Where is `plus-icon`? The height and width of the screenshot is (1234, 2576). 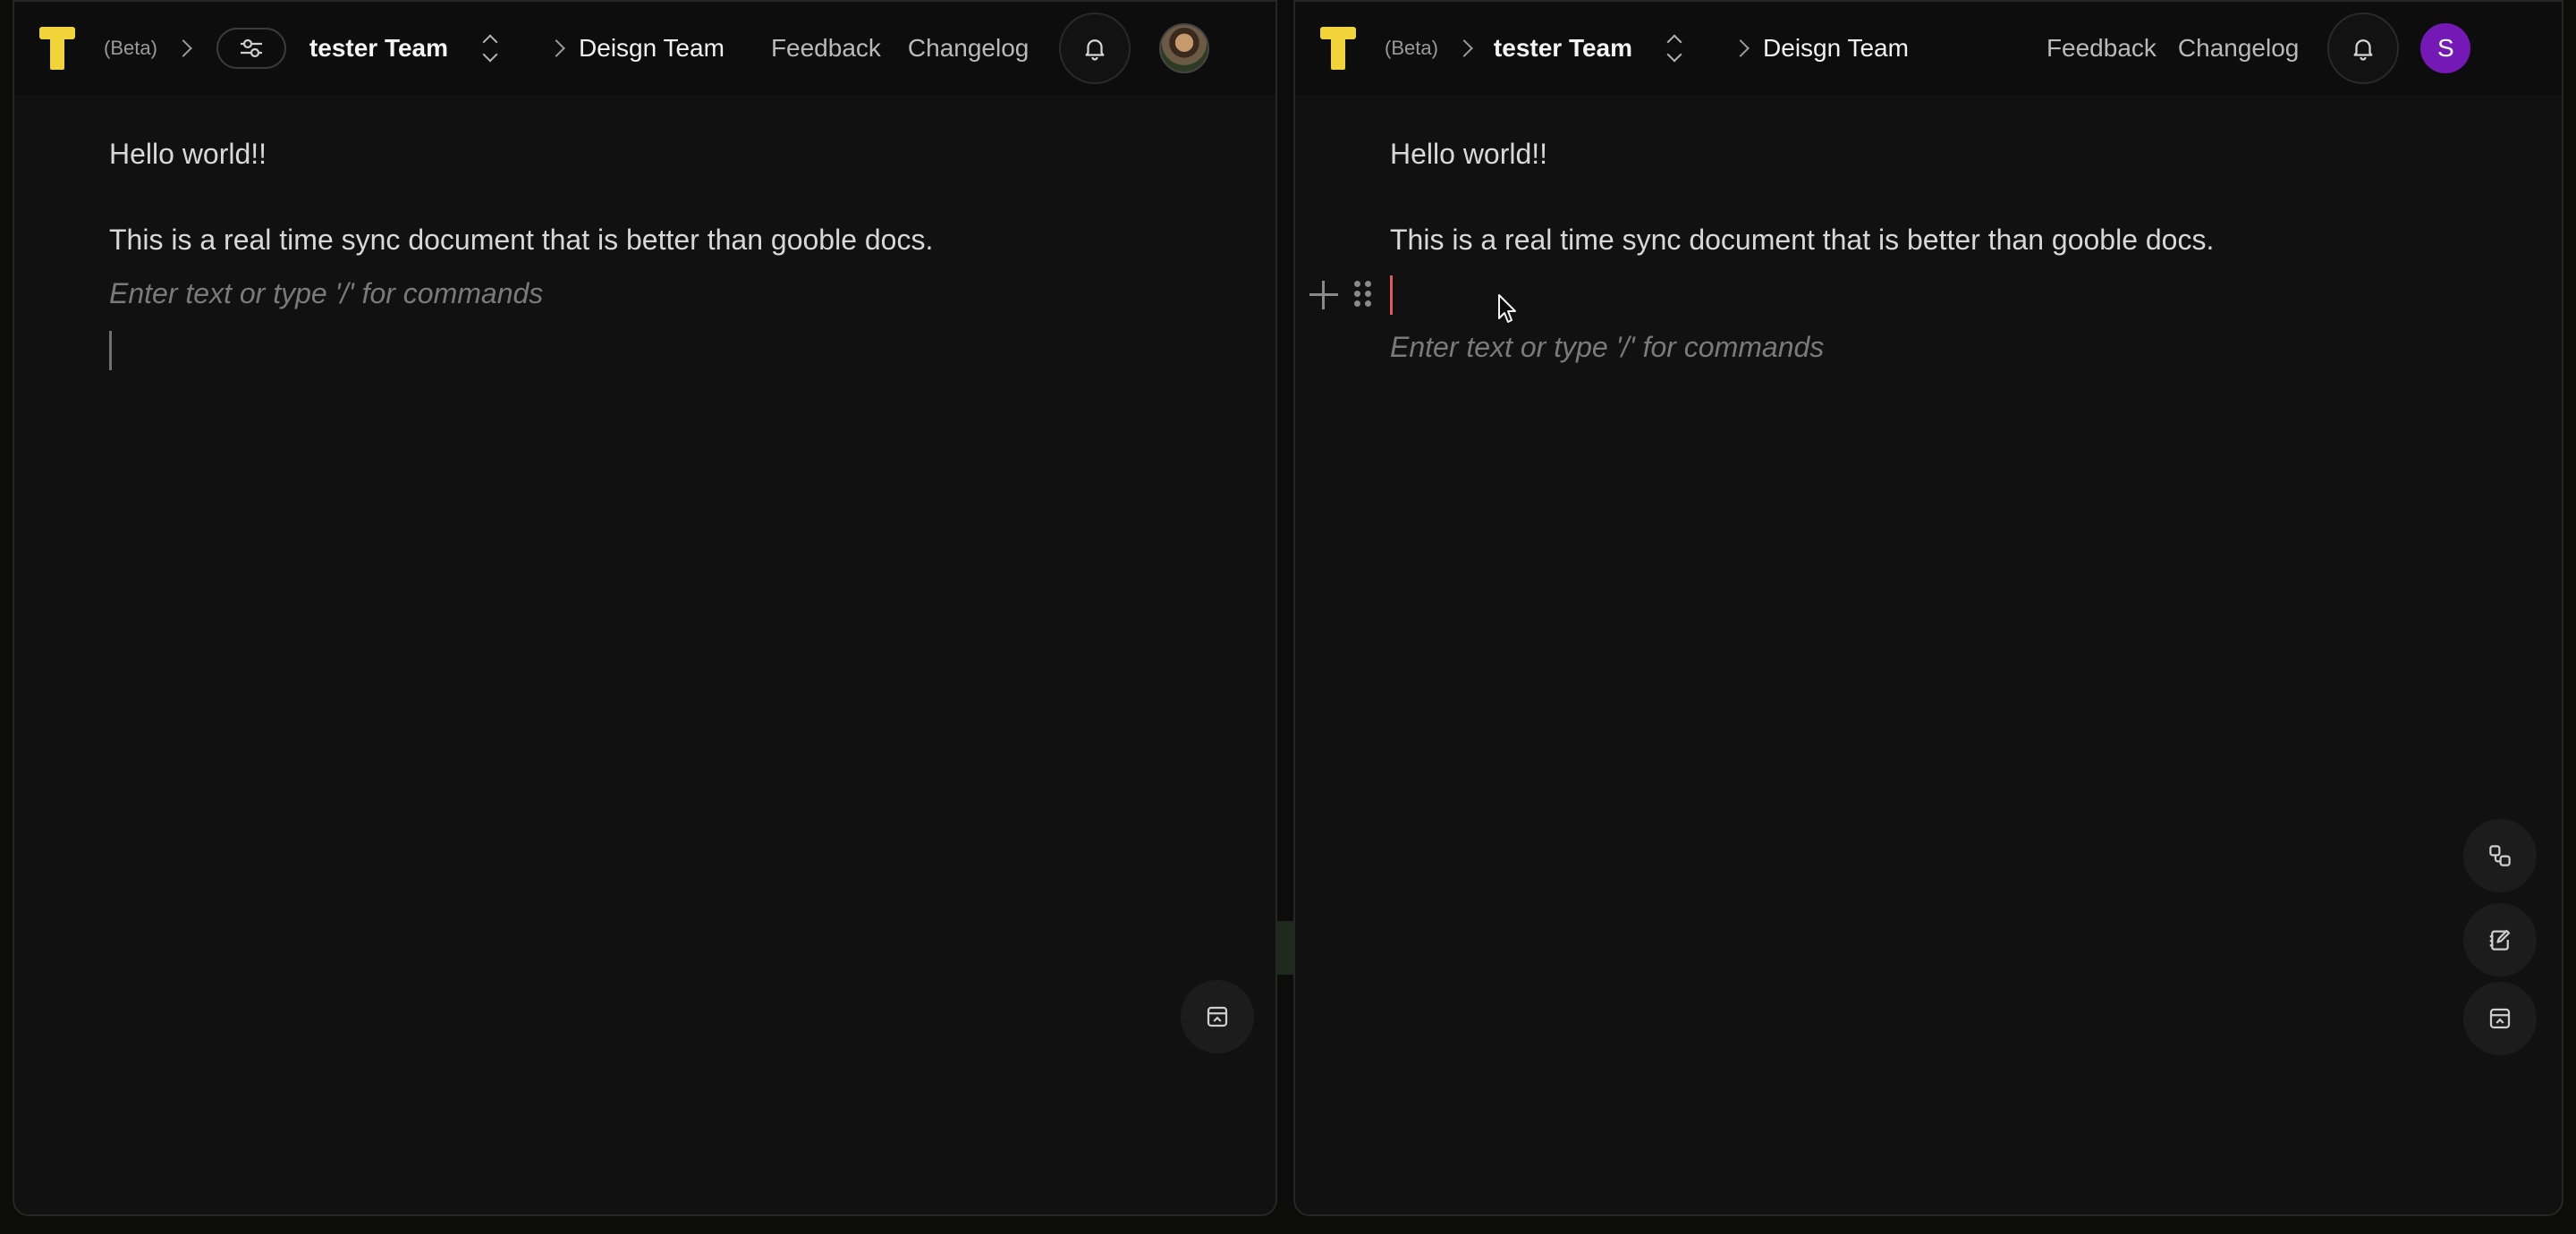 plus-icon is located at coordinates (1323, 295).